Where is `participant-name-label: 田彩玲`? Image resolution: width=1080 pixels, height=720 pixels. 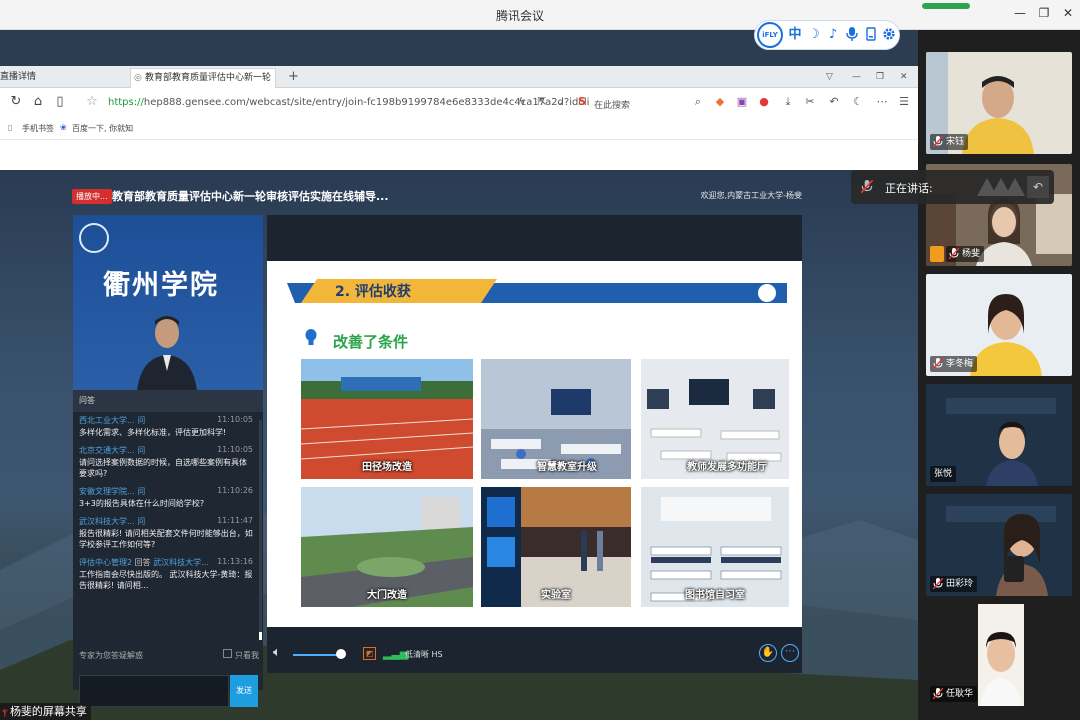
participant-name-label: 田彩玲 is located at coordinates (954, 584).